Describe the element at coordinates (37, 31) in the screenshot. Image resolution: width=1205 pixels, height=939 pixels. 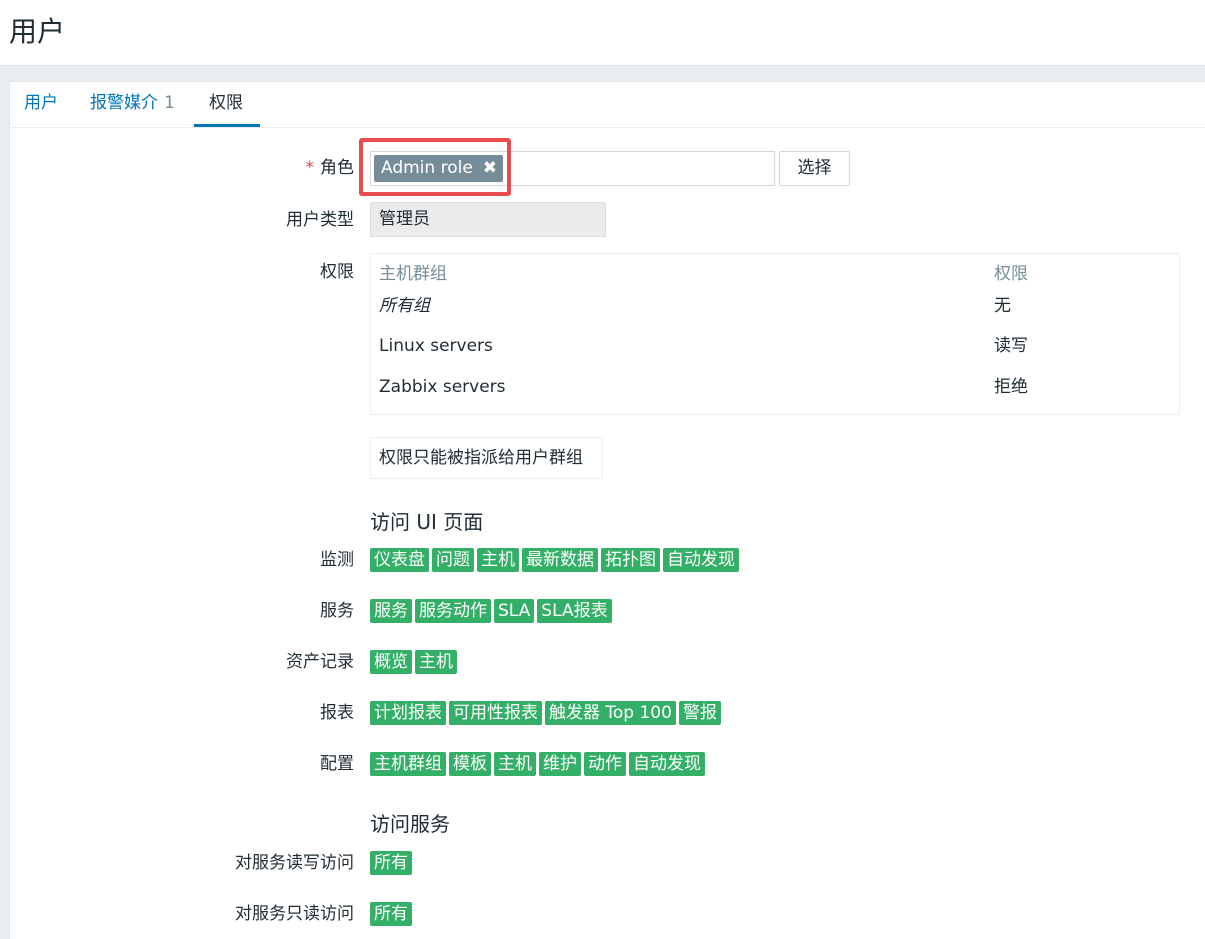
I see `page-title: 用户` at that location.